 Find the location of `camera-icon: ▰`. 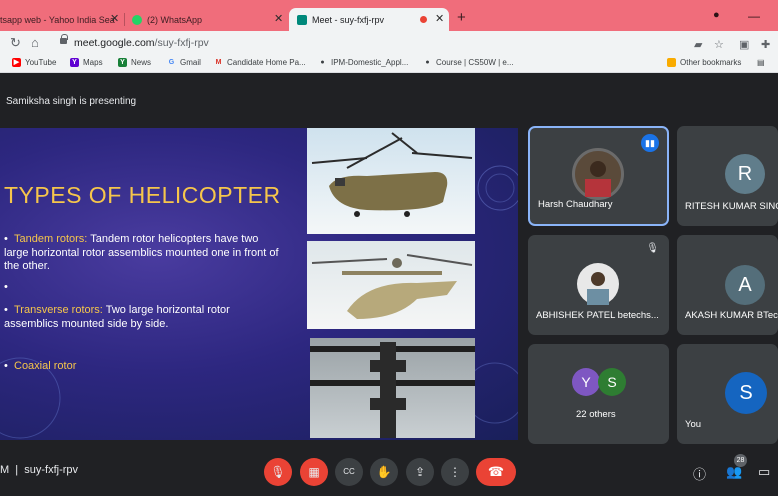

camera-icon: ▰ is located at coordinates (698, 44).